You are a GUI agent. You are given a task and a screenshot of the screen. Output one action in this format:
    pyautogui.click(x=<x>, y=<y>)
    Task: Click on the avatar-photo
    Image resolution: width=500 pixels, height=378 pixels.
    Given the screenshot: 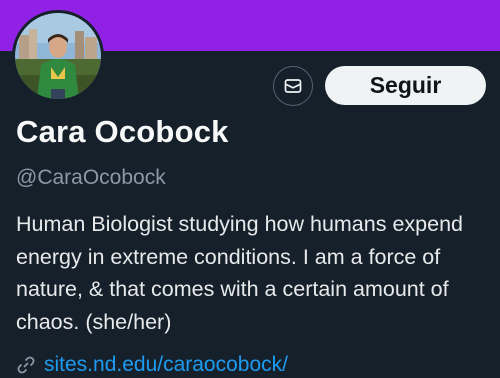 What is the action you would take?
    pyautogui.click(x=58, y=56)
    